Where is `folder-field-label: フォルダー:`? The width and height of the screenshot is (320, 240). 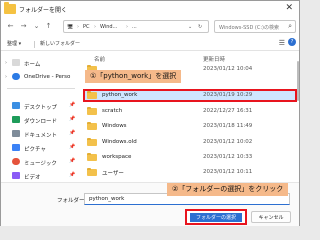
folder-field-label: フォルダー: is located at coordinates (72, 201).